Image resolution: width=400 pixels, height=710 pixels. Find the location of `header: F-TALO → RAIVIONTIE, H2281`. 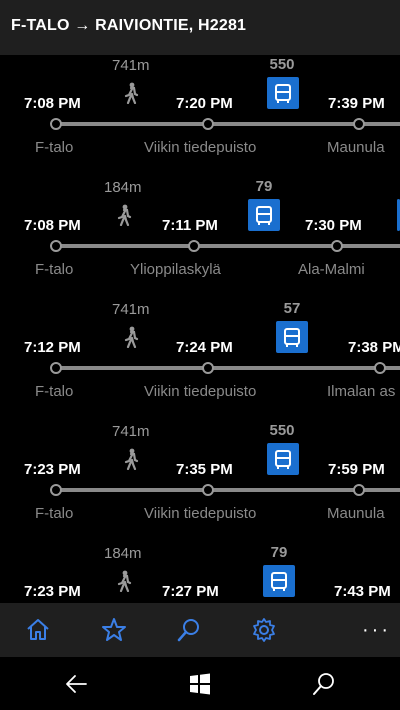

header: F-TALO → RAIVIONTIE, H2281 is located at coordinates (200, 27).